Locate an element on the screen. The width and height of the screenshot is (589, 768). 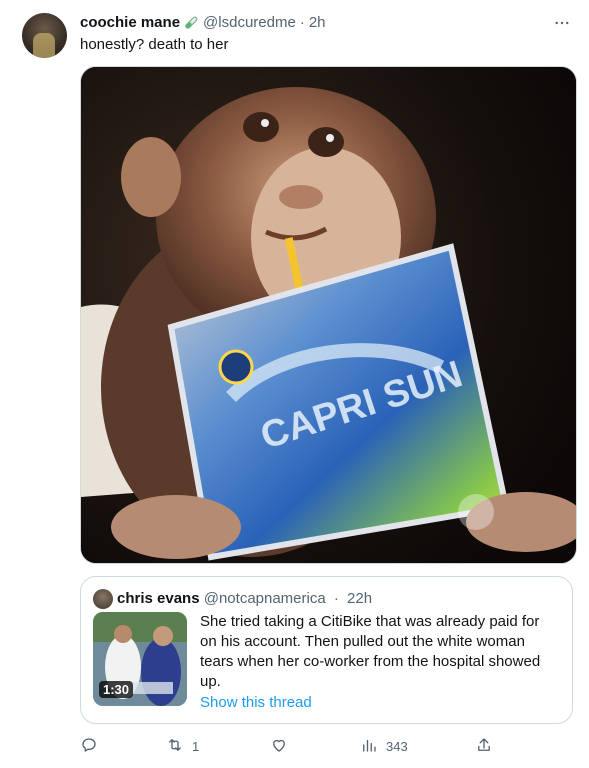
share-button is located at coordinates (484, 746).